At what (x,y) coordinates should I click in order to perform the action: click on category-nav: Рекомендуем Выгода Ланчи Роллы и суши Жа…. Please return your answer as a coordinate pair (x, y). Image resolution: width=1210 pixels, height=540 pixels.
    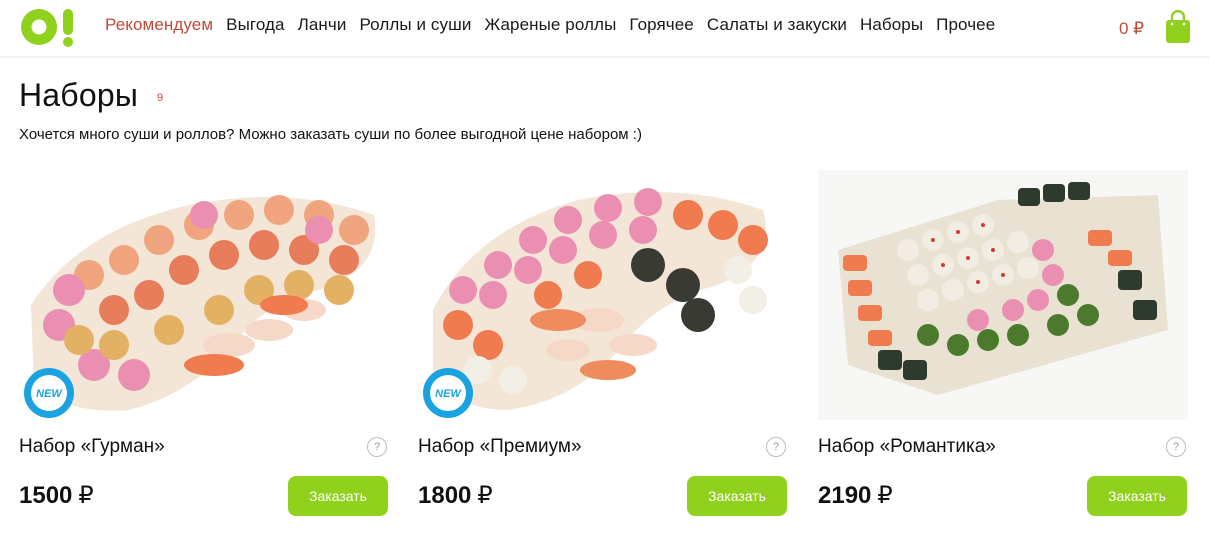
    Looking at the image, I should click on (550, 25).